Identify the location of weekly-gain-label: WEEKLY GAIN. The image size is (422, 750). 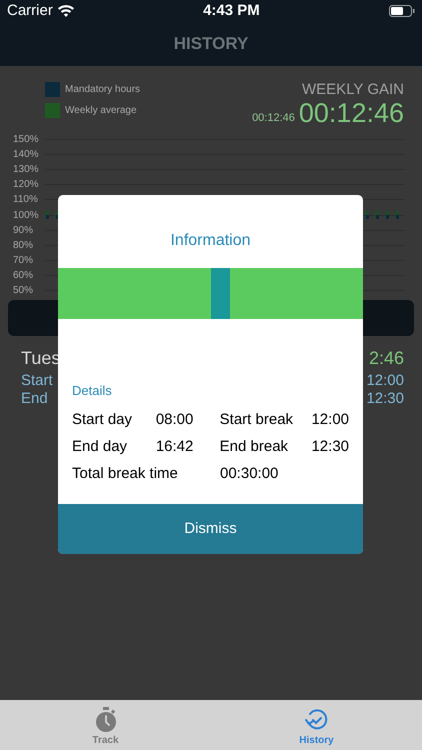
(353, 89).